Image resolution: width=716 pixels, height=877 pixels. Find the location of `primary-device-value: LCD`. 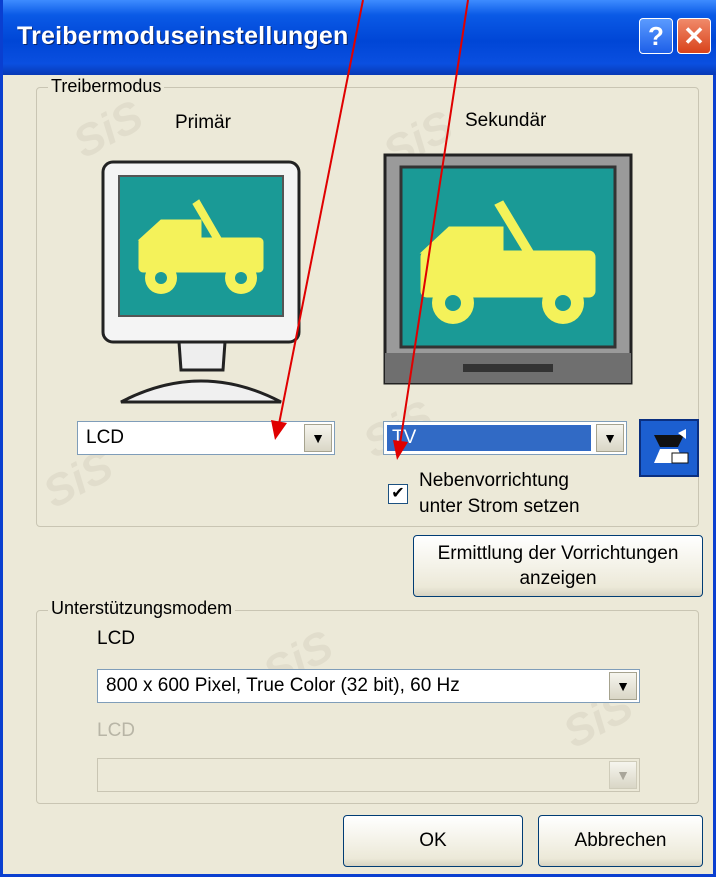

primary-device-value: LCD is located at coordinates (105, 437).